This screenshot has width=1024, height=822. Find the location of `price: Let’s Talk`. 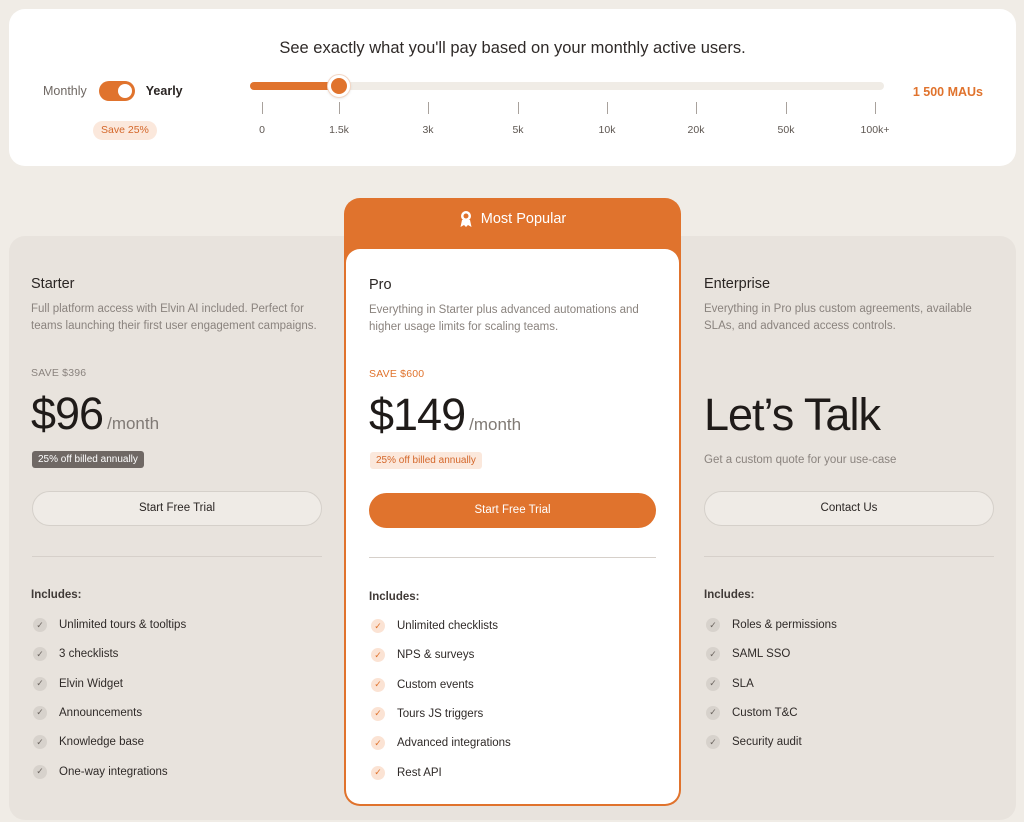

price: Let’s Talk is located at coordinates (792, 414).